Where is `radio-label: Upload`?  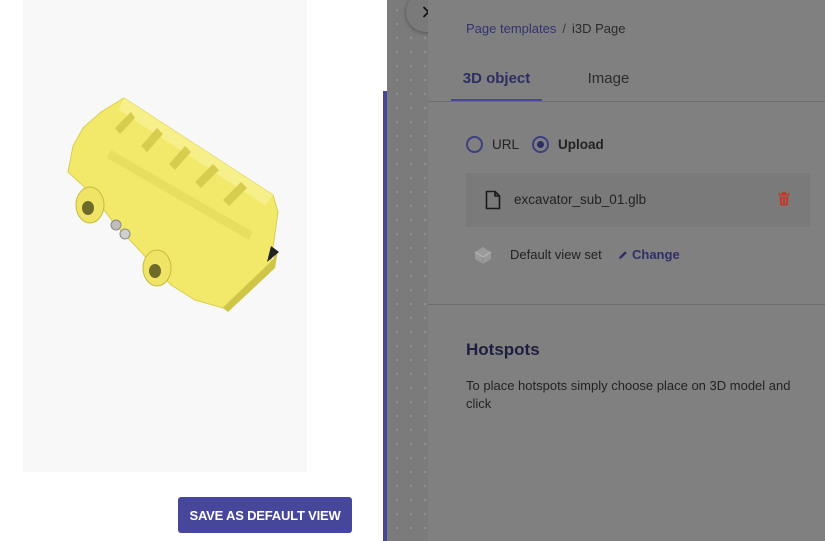 radio-label: Upload is located at coordinates (581, 144).